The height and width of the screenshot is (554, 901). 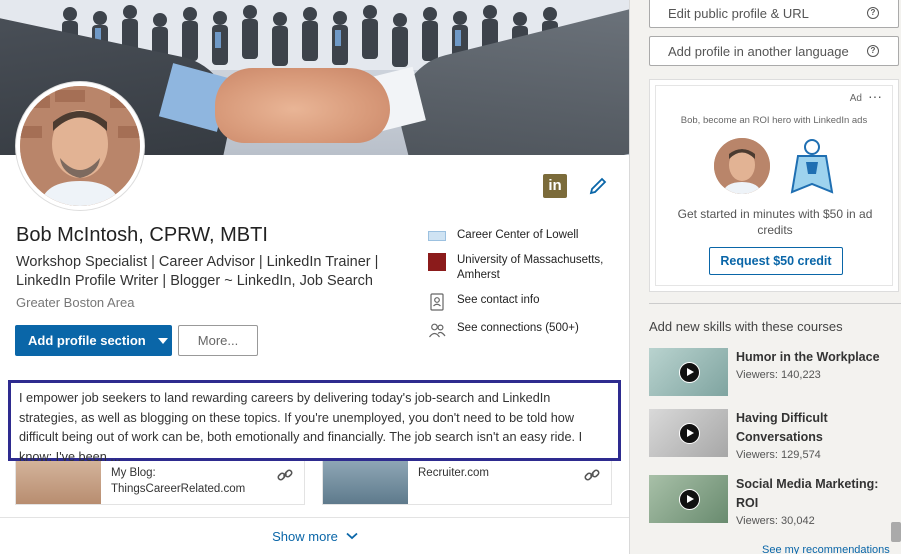 What do you see at coordinates (75, 302) in the screenshot?
I see `profile-location: Greater Boston Area` at bounding box center [75, 302].